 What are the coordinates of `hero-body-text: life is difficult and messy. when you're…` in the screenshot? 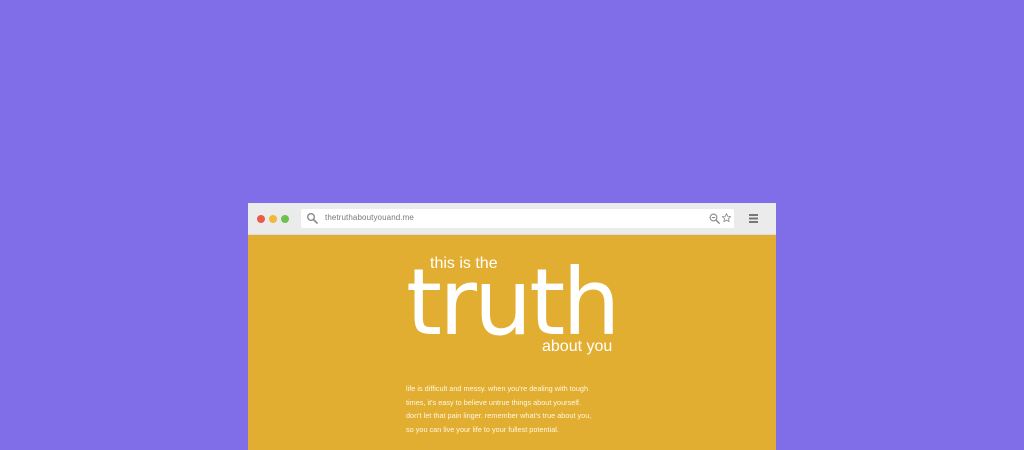 It's located at (516, 409).